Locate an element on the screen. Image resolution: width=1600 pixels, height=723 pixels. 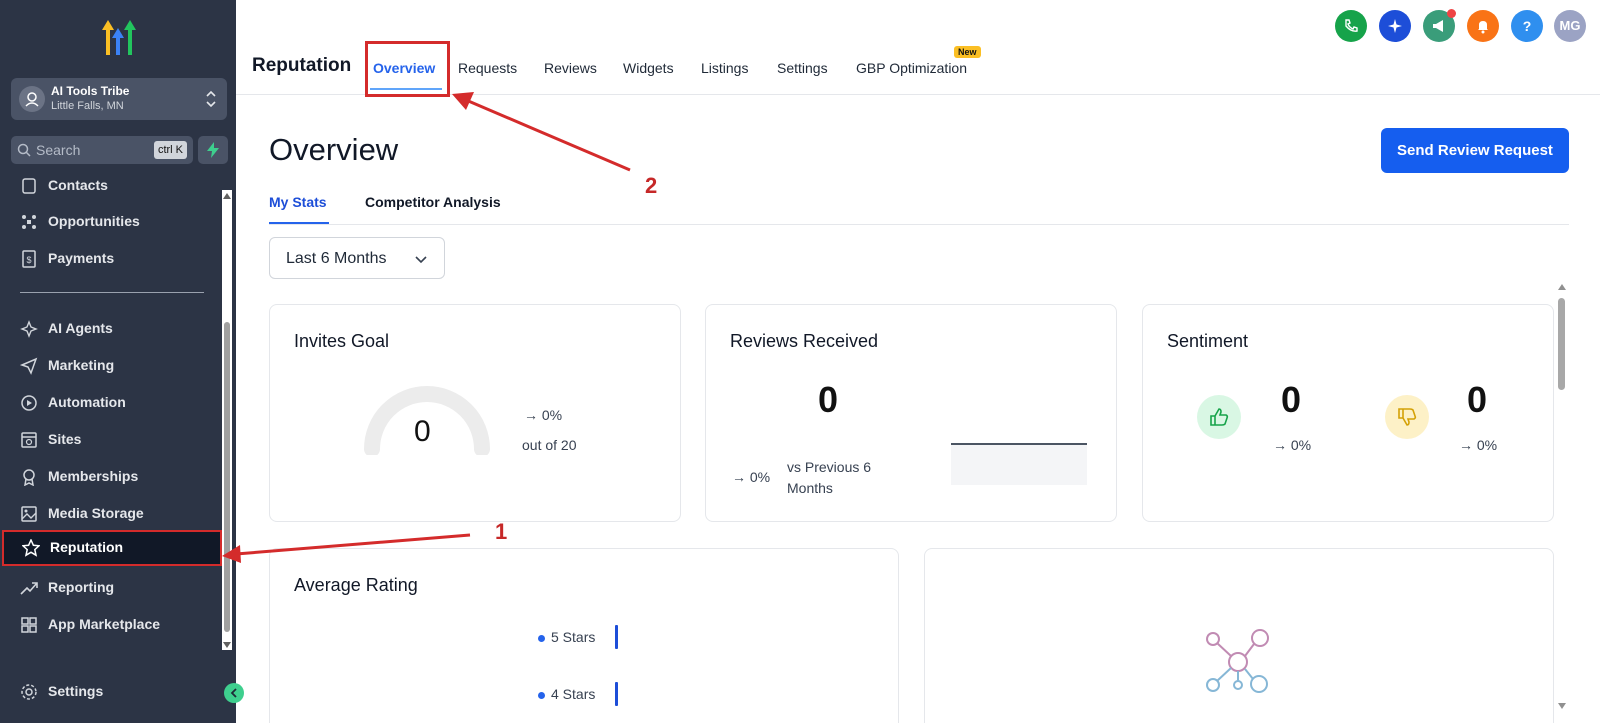
page-title: Overview is located at coordinates (334, 149).